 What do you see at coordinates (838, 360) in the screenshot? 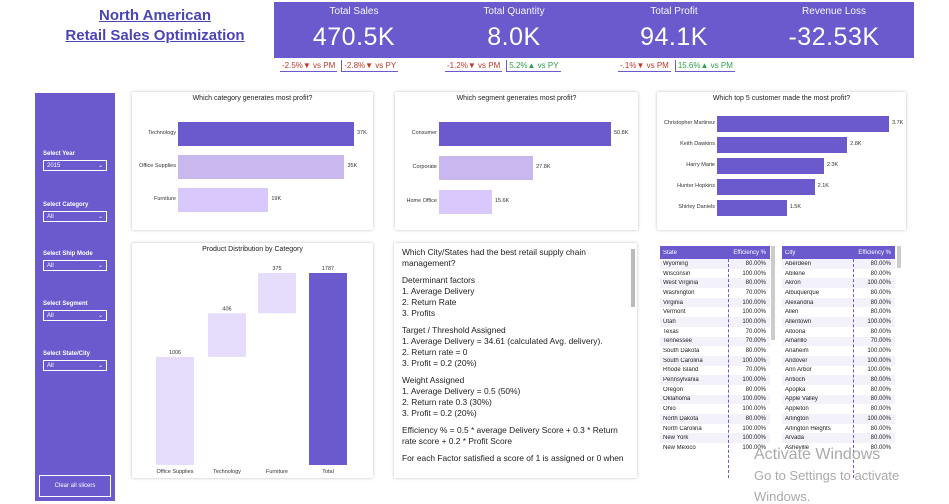
I see `table-row: Andover 100.00%` at bounding box center [838, 360].